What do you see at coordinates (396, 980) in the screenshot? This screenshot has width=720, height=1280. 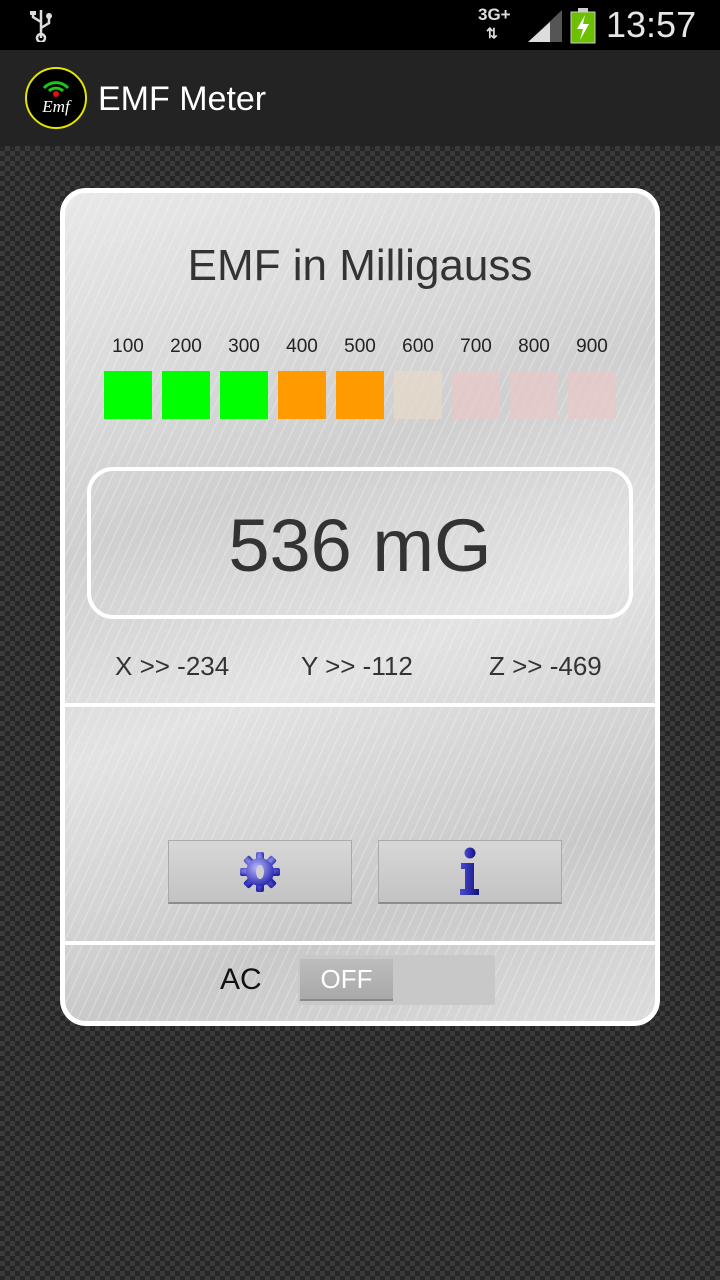 I see `ac-toggle: OFF` at bounding box center [396, 980].